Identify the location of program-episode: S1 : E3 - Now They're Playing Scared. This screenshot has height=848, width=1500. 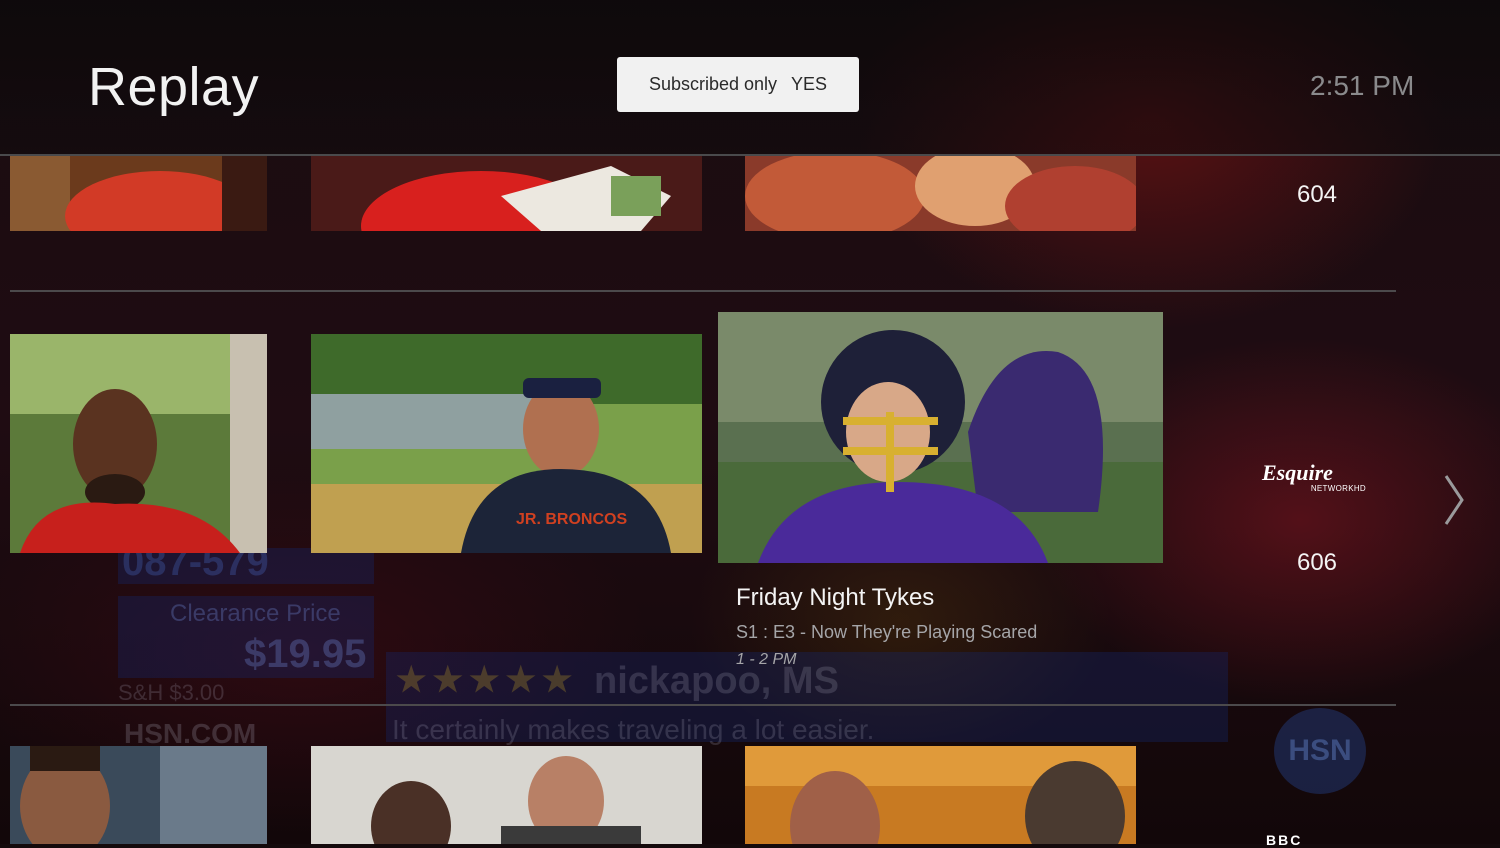
(887, 632).